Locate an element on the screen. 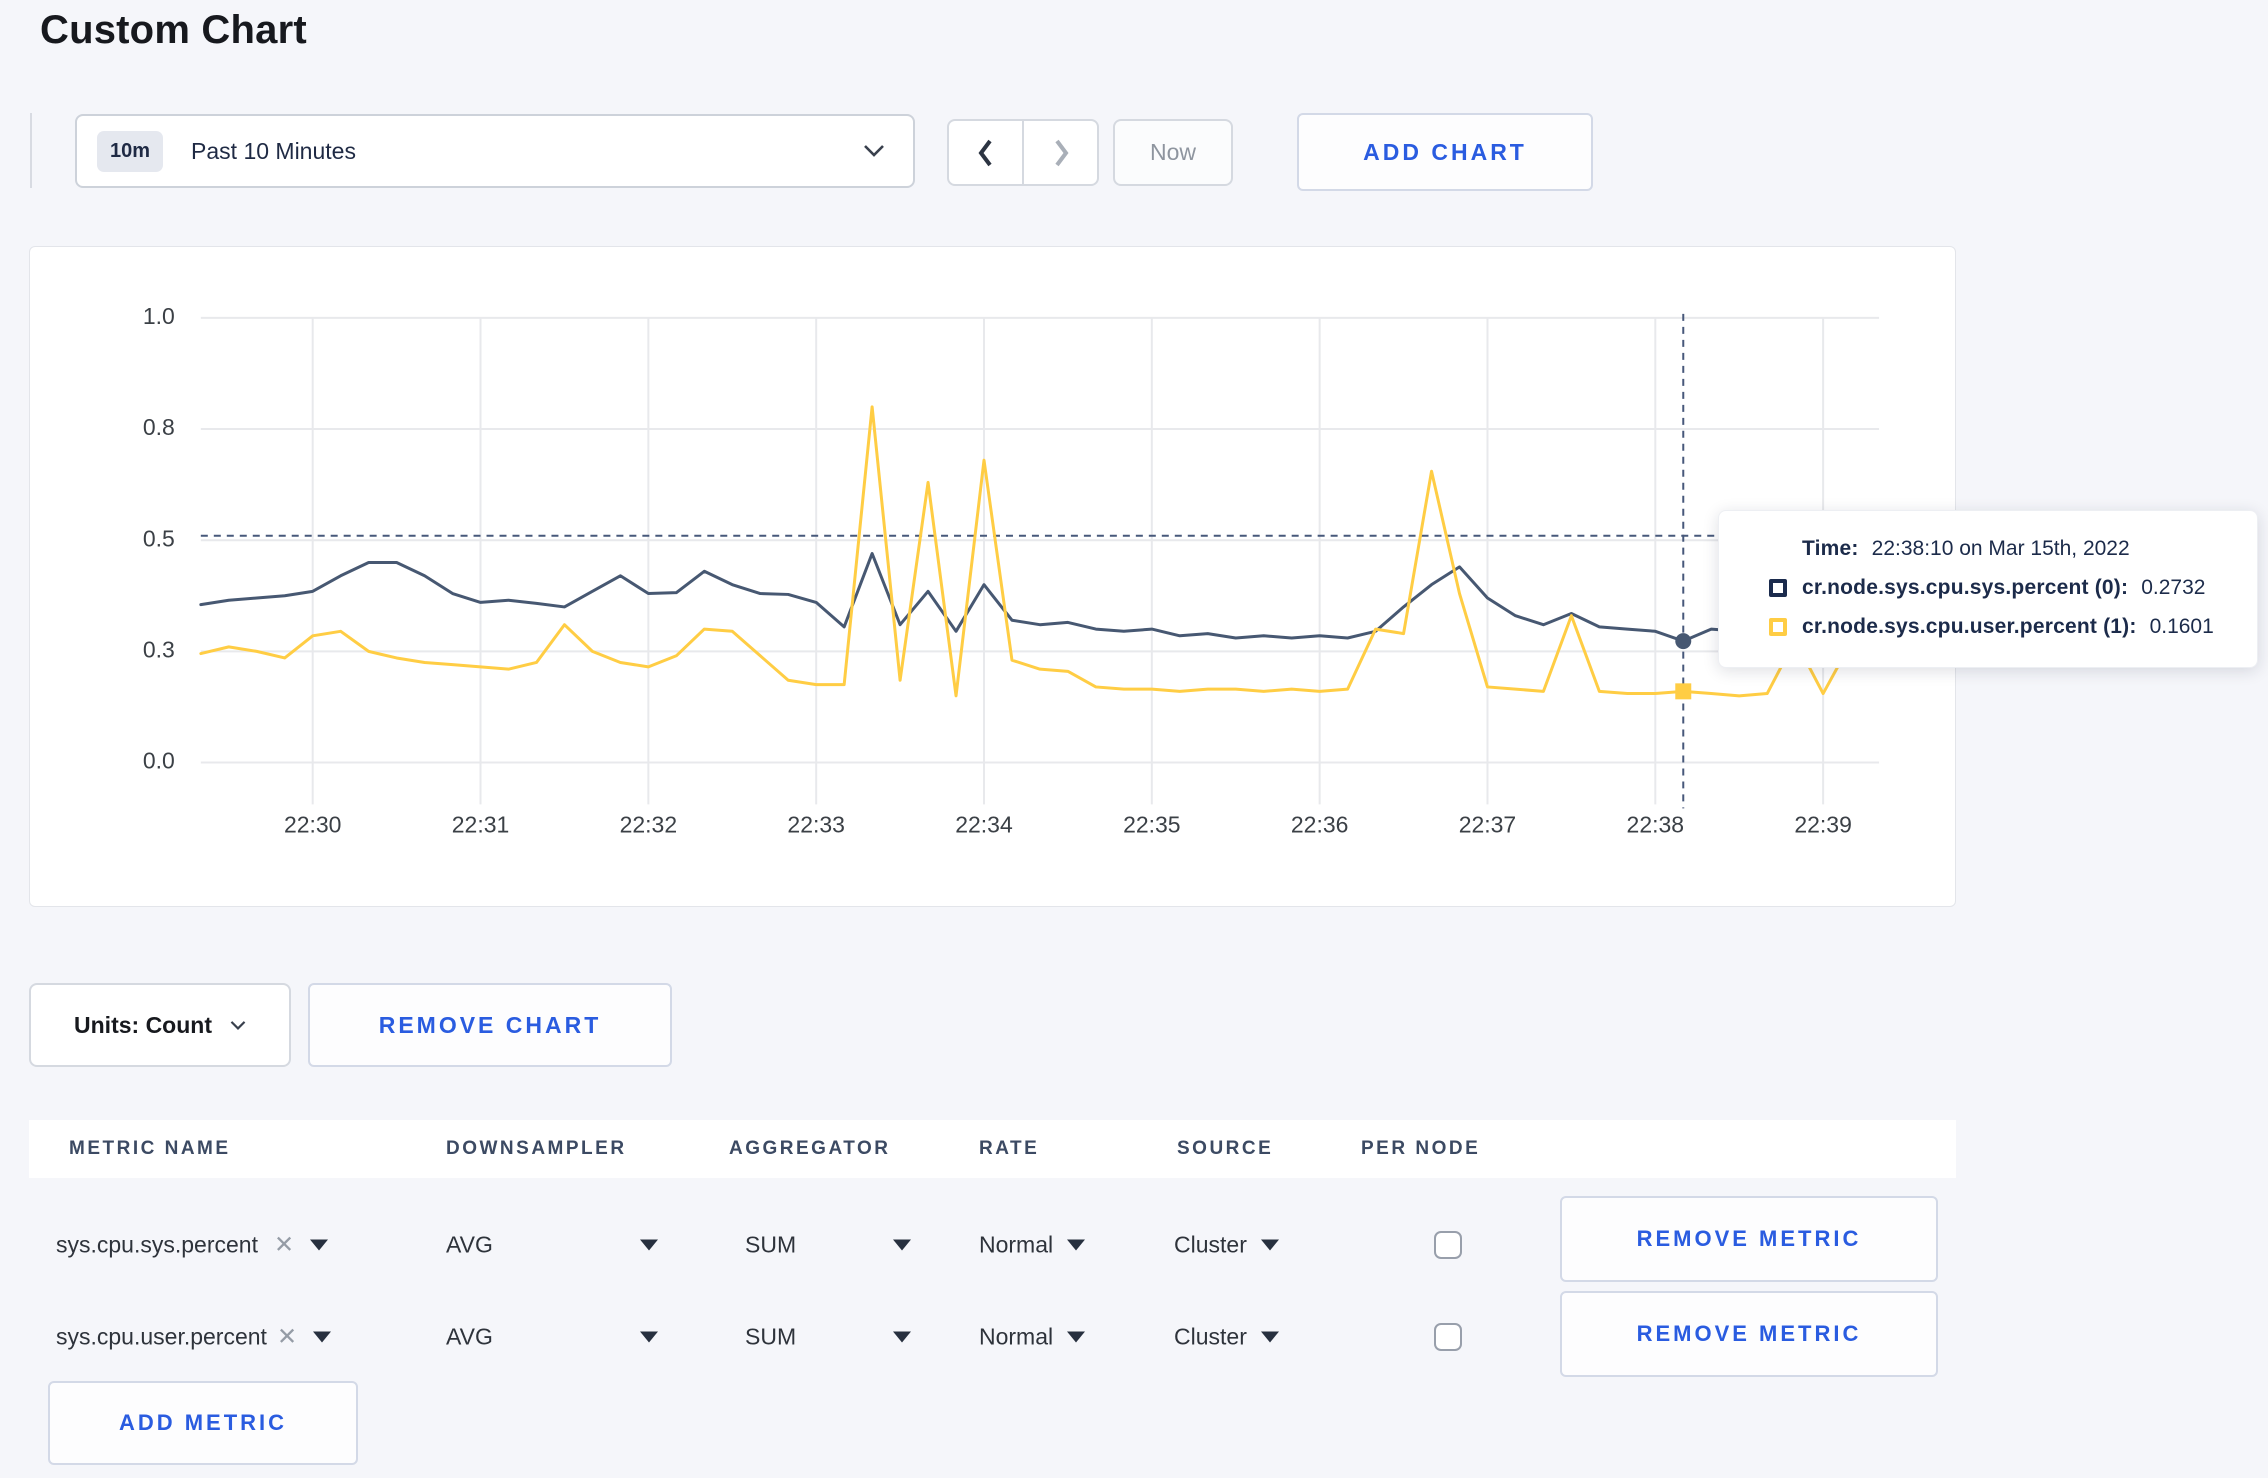 Image resolution: width=2268 pixels, height=1478 pixels. svg-text: 22:32 is located at coordinates (648, 824).